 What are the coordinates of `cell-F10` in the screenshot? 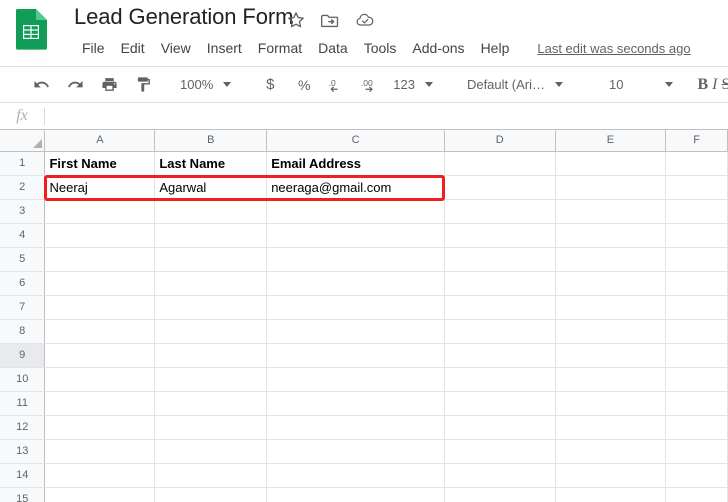 It's located at (696, 379).